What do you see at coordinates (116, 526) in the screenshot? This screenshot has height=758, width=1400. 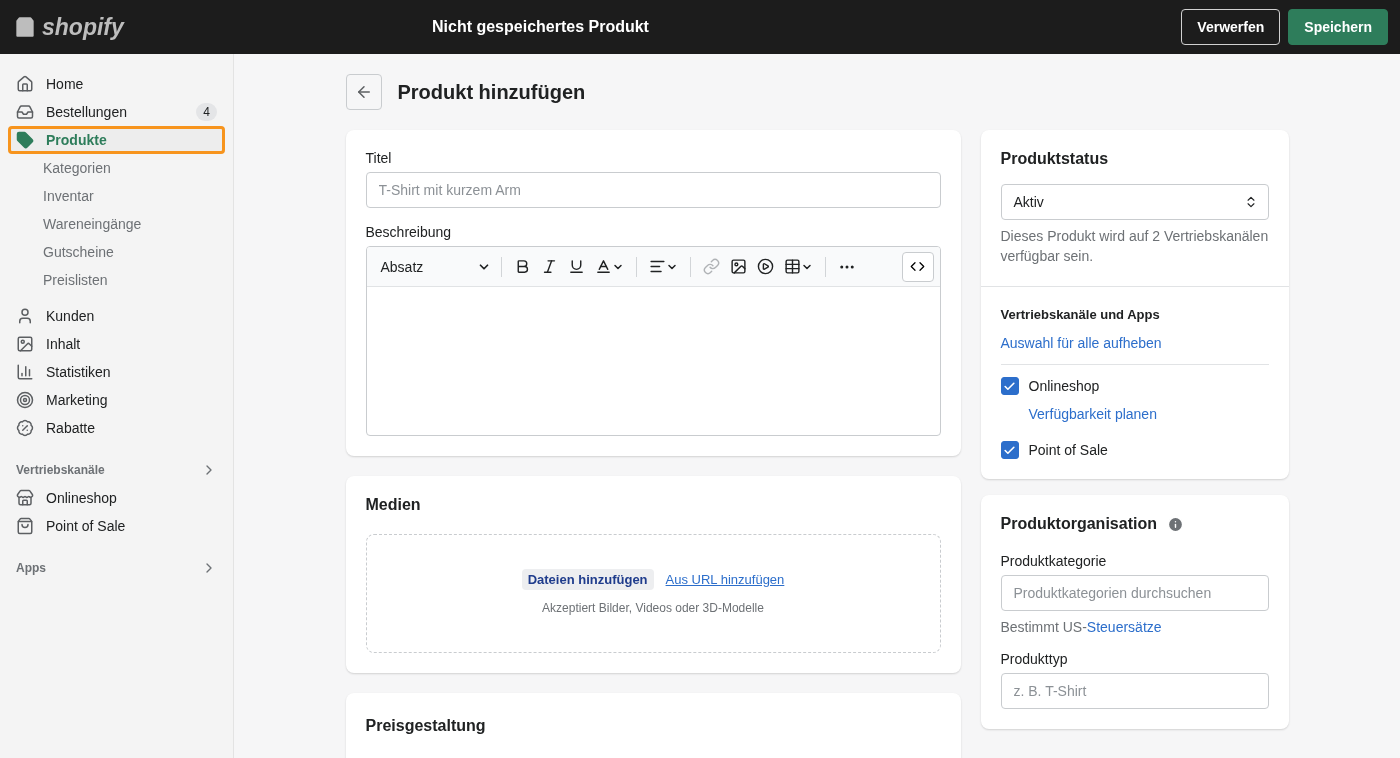 I see `nav-item: Point of Sale` at bounding box center [116, 526].